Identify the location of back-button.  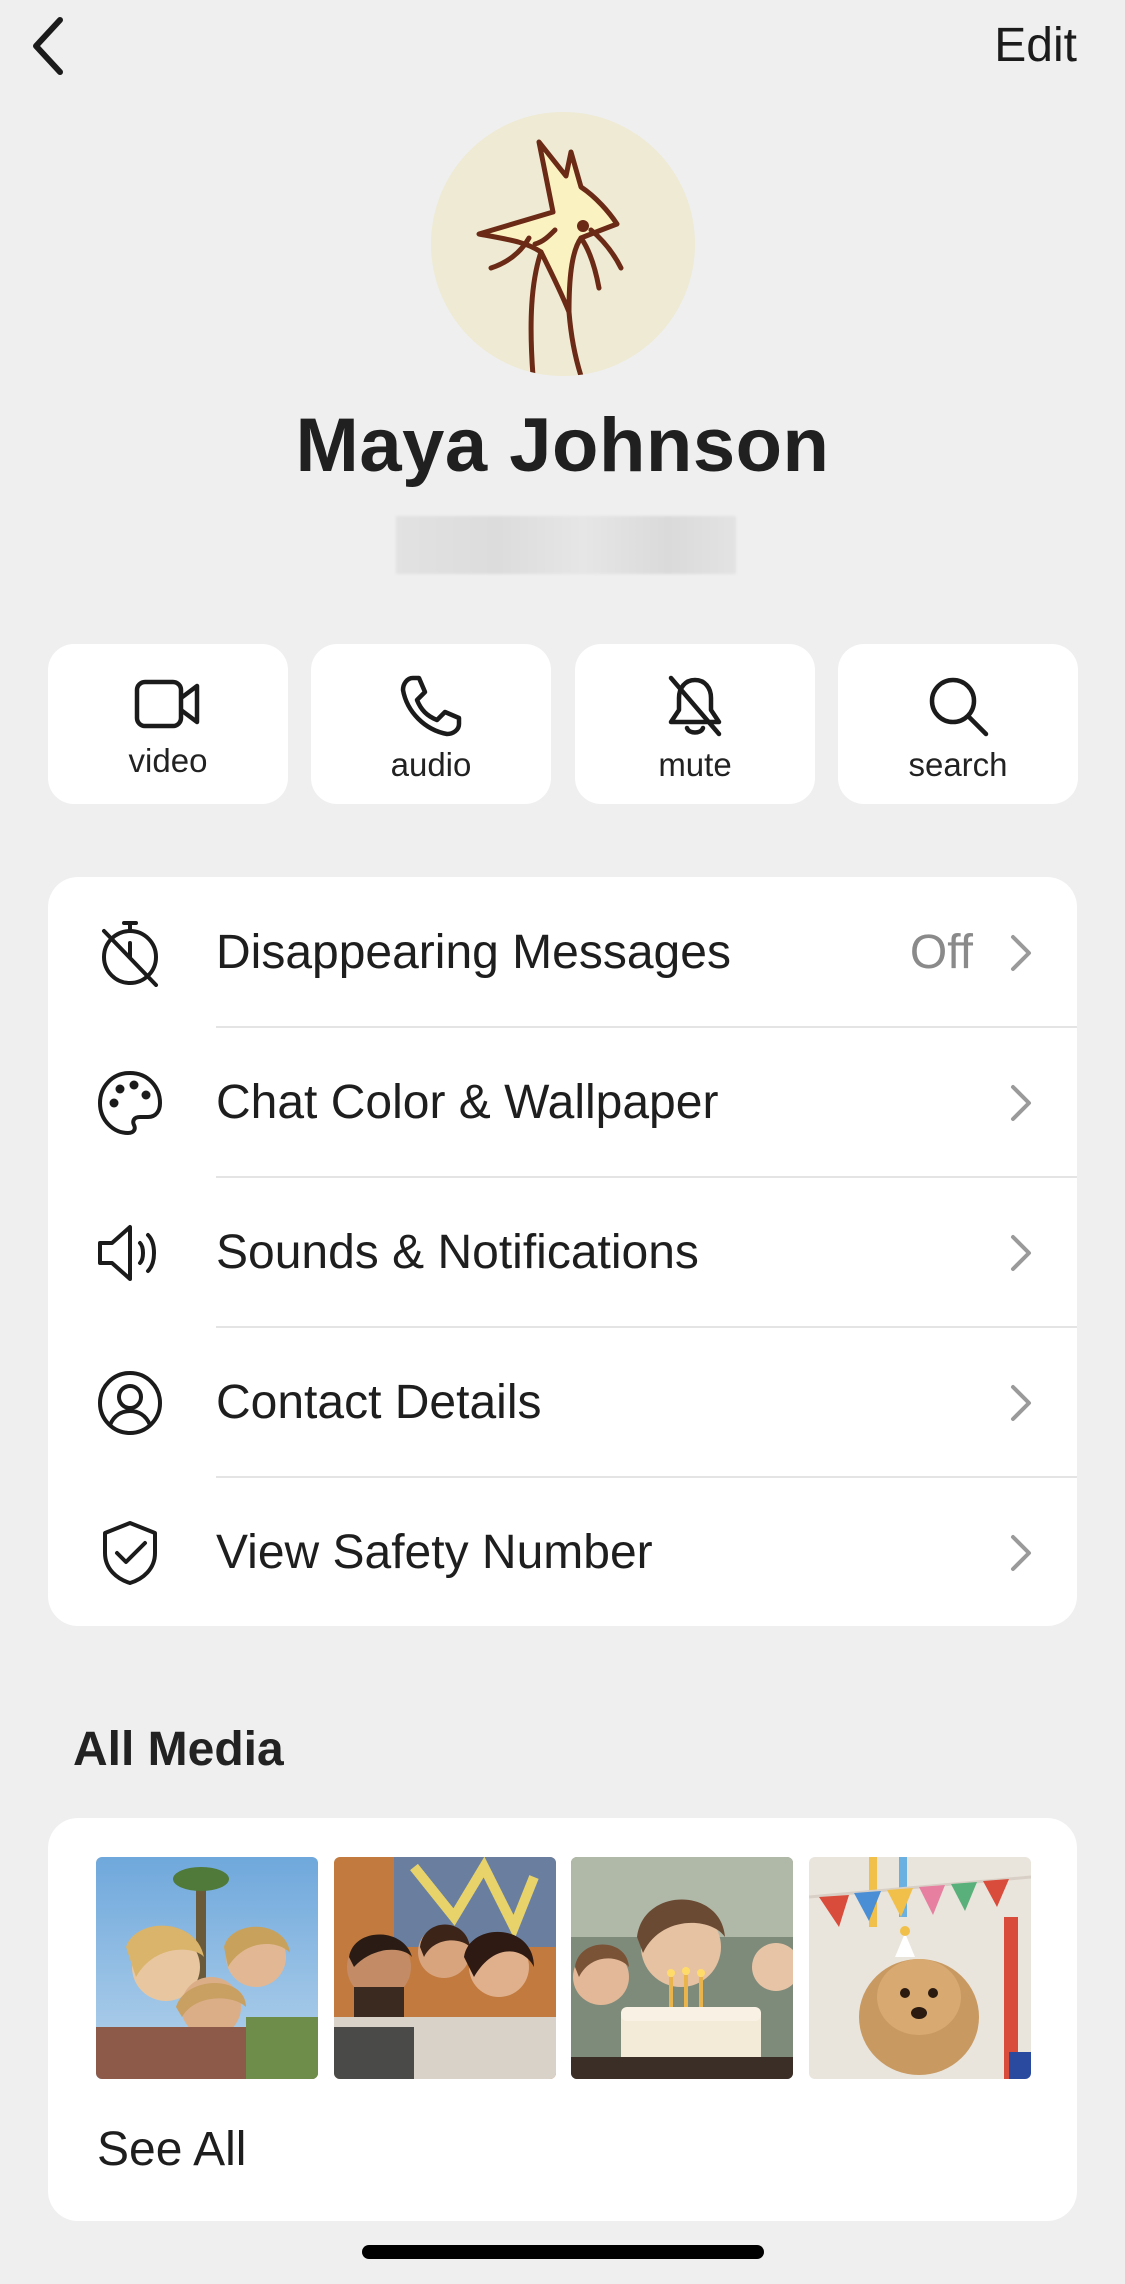
(48, 46).